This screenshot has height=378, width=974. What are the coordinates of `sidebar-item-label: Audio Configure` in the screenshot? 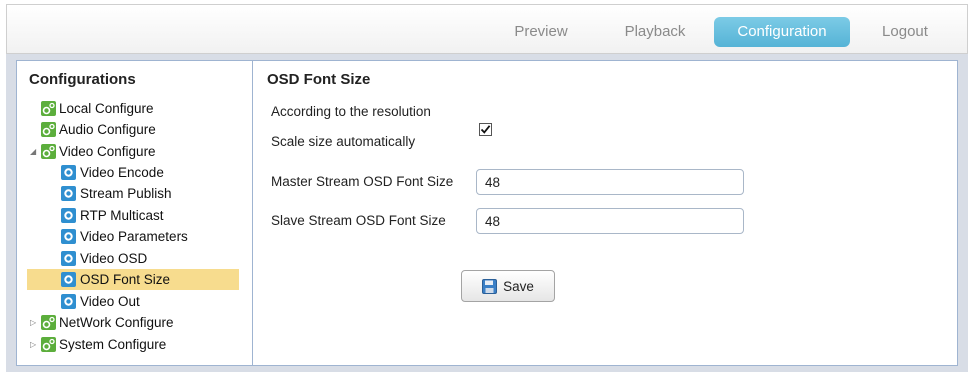 It's located at (107, 129).